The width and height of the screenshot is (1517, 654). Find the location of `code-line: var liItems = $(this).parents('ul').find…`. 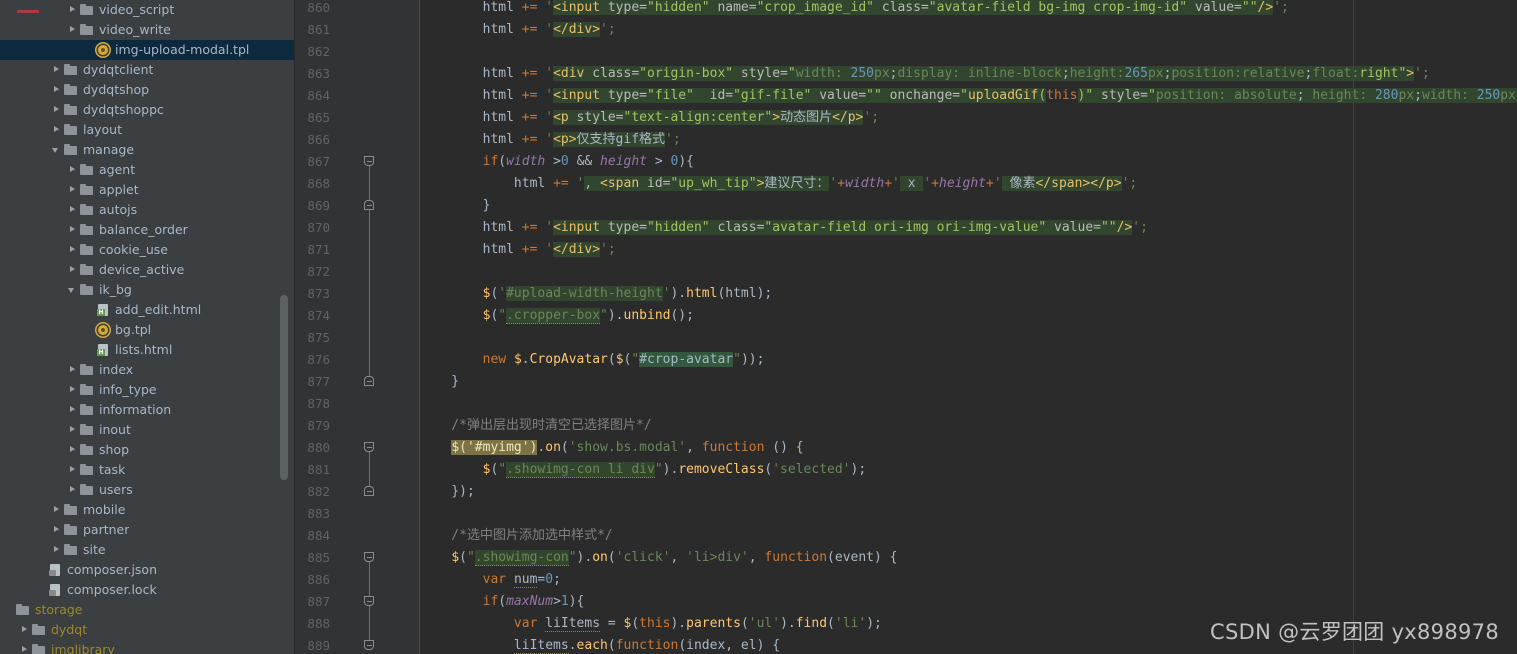

code-line: var liItems = $(this).parents('ul').find… is located at coordinates (651, 624).